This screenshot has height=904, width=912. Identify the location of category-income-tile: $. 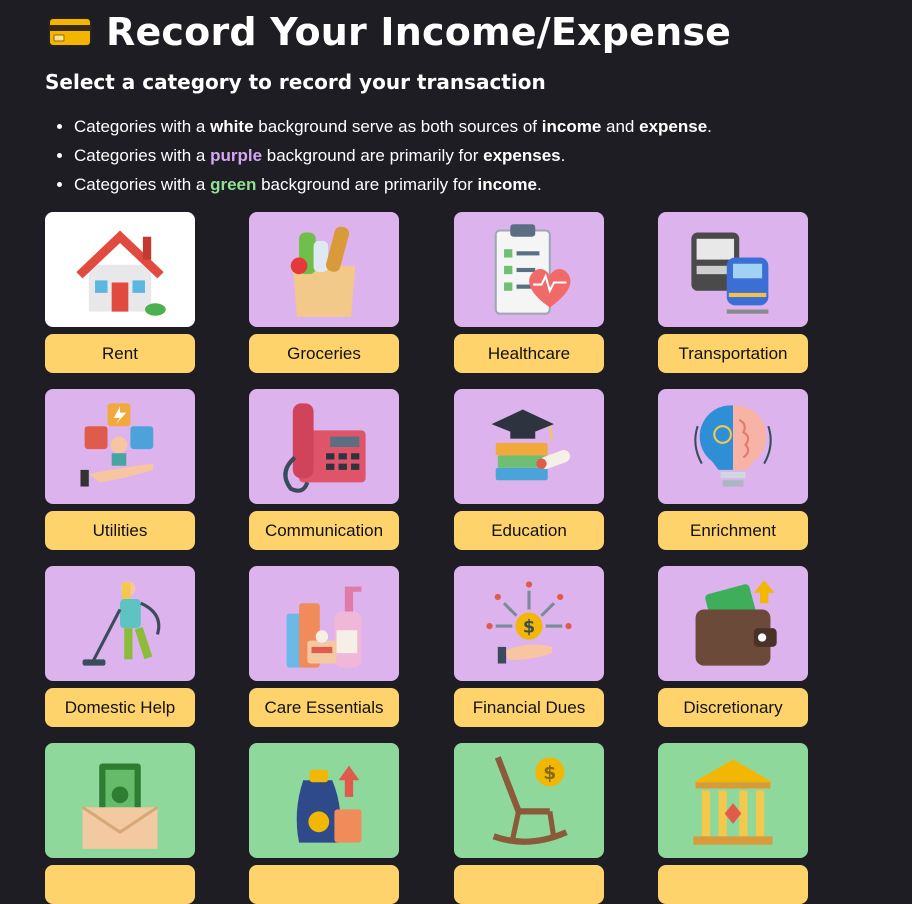
(529, 823).